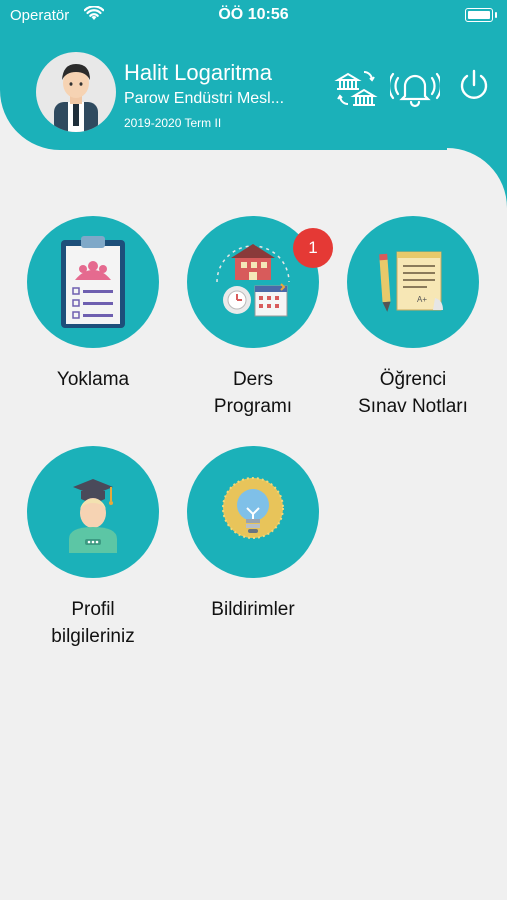 The width and height of the screenshot is (507, 900). I want to click on menu-label-line2: Programı, so click(253, 406).